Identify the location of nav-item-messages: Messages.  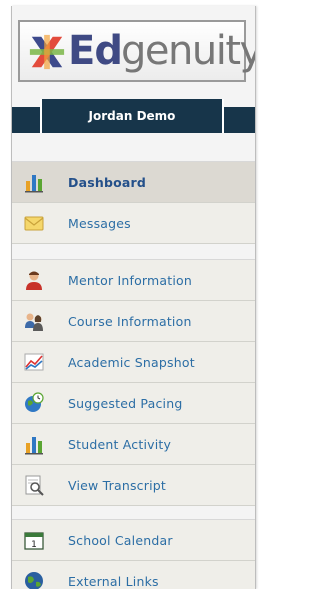
(133, 223).